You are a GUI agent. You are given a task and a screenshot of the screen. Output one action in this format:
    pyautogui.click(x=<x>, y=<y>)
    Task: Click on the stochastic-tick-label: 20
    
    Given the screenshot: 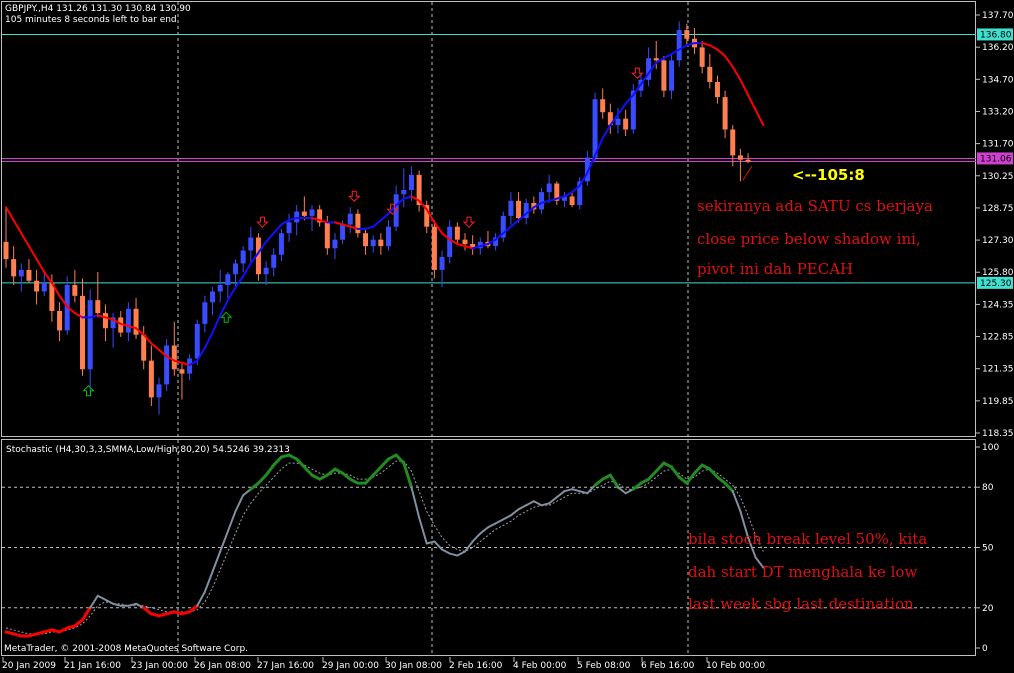 What is the action you would take?
    pyautogui.click(x=988, y=609)
    